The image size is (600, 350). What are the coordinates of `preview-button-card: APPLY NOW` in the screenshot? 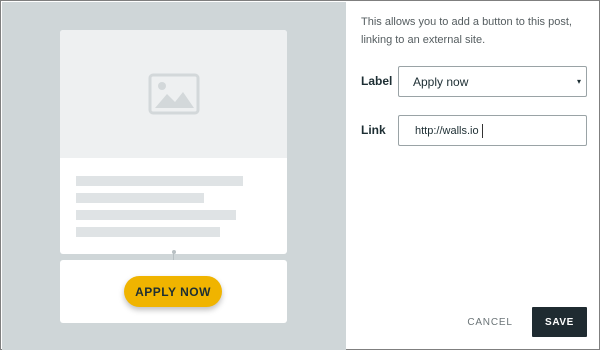 It's located at (173, 291).